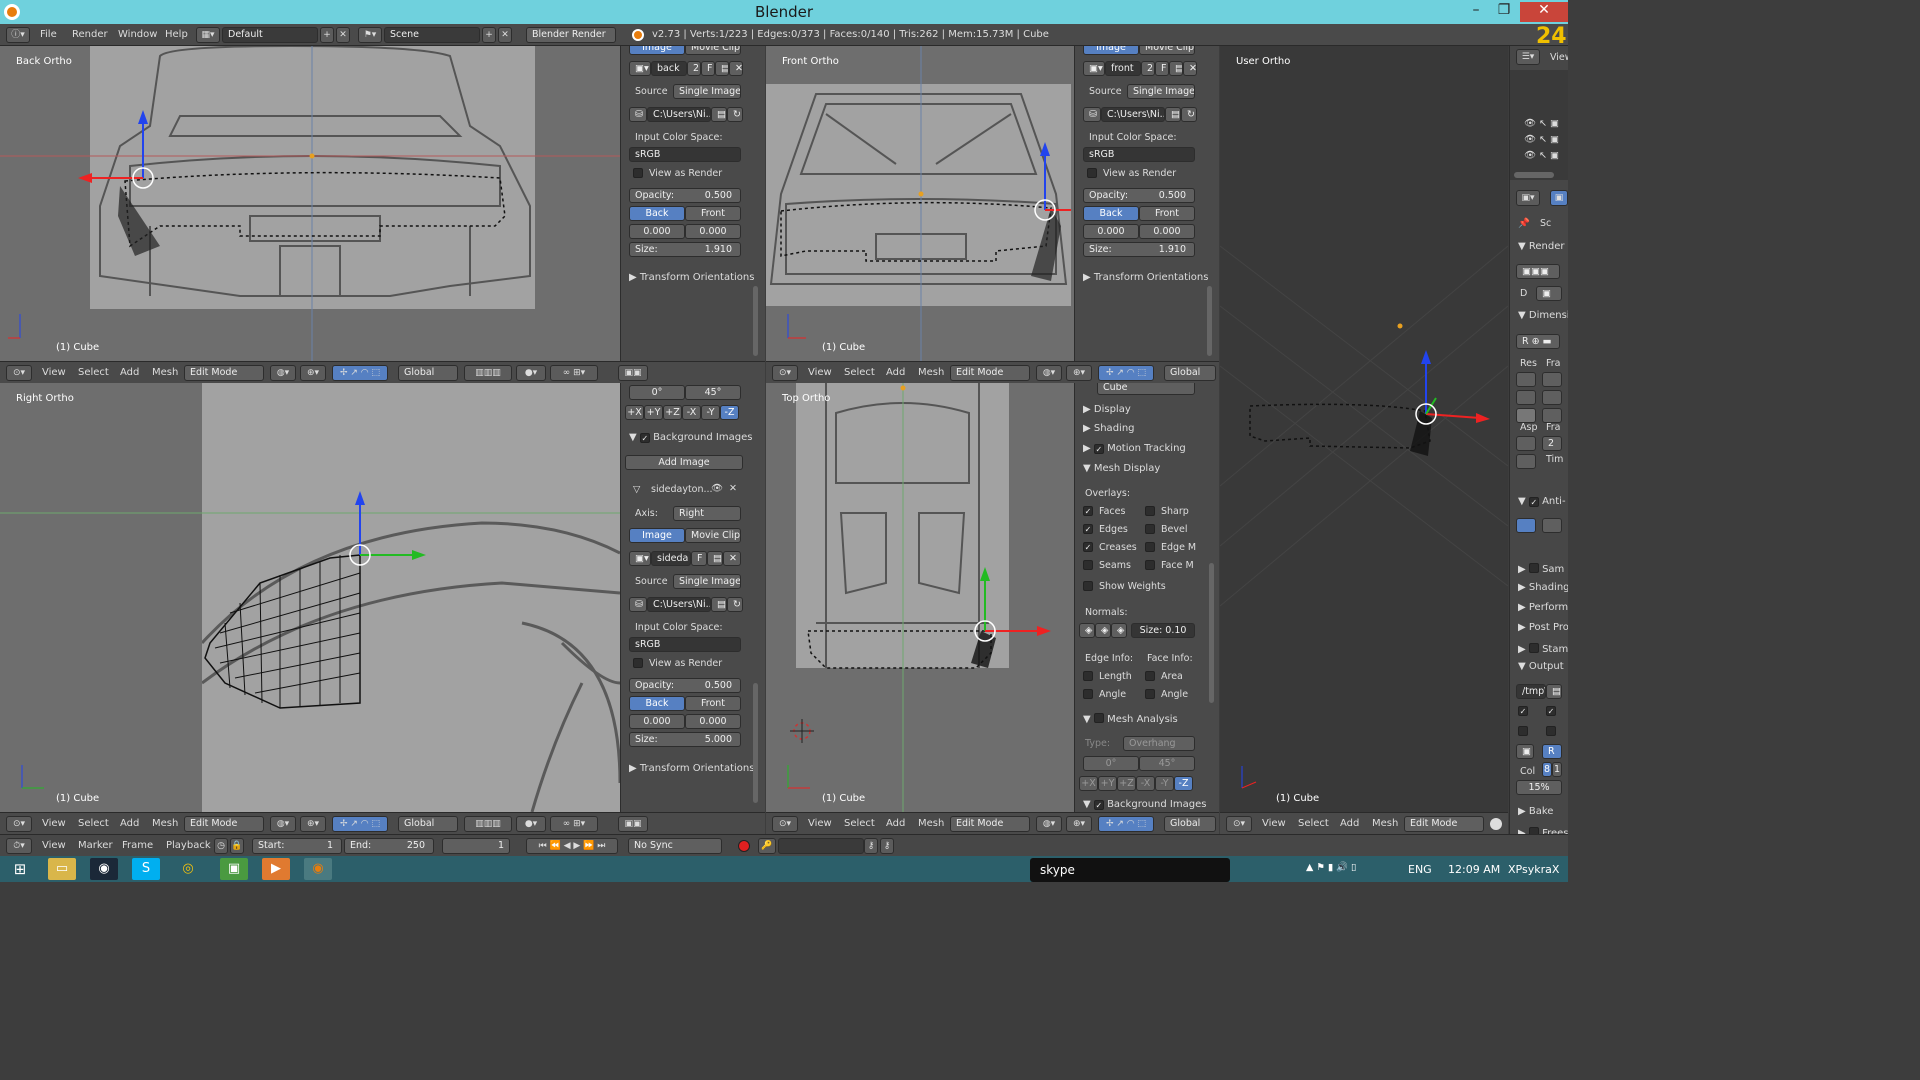  I want to click on tab-movie-clip: Movie Clip, so click(713, 50).